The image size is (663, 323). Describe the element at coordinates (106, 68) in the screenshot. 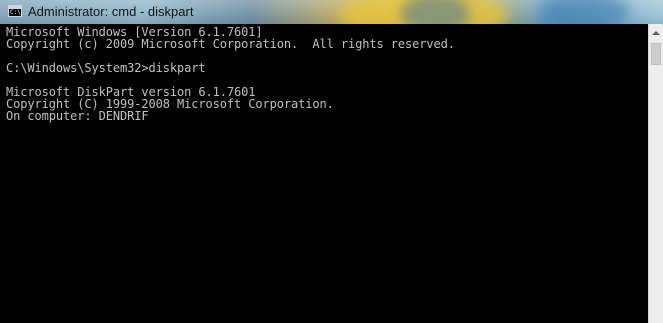

I see `console-line: C:\Windows\System32>diskpart` at that location.